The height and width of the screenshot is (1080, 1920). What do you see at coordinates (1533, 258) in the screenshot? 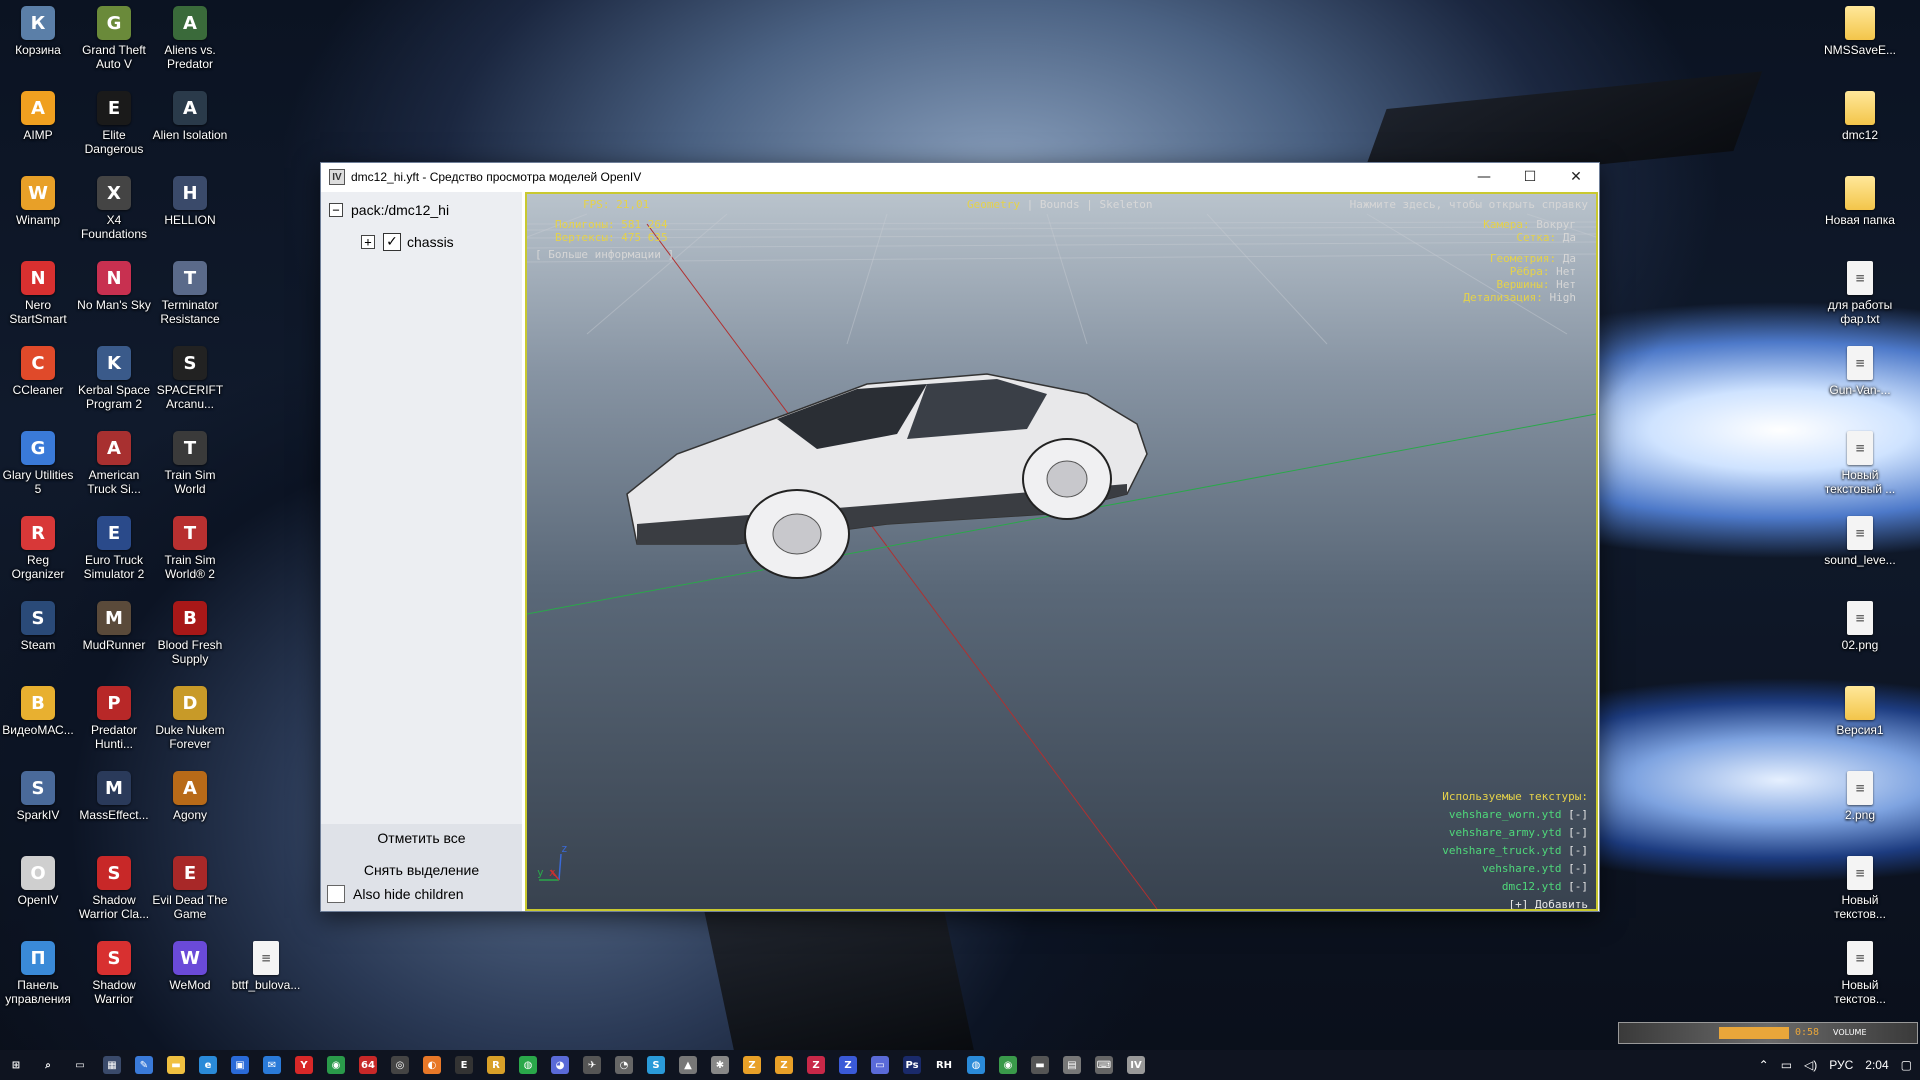
I see `geometry-readout: Геометрия: Да` at bounding box center [1533, 258].